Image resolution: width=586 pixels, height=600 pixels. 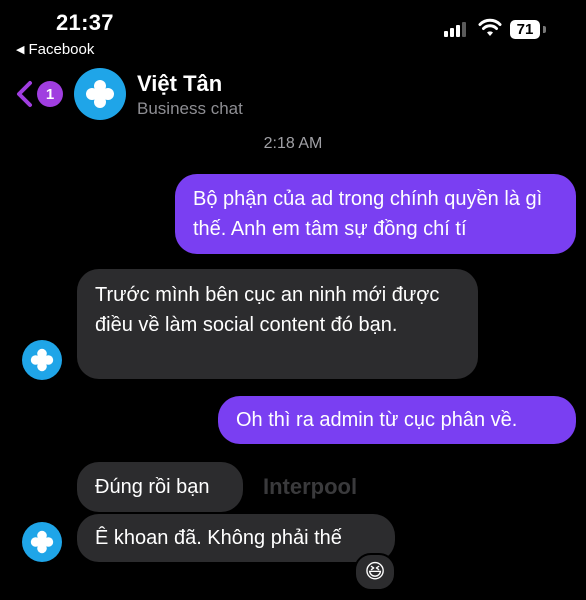 I want to click on contact-avatar, so click(x=100, y=94).